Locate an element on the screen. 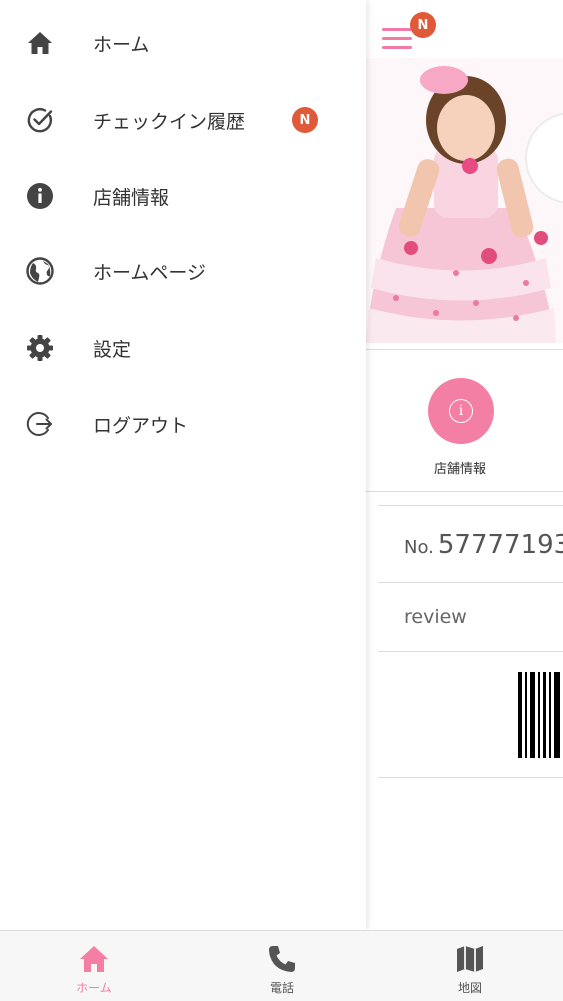 Image resolution: width=563 pixels, height=1001 pixels. menu-item-homepage: ホームページ is located at coordinates (183, 271).